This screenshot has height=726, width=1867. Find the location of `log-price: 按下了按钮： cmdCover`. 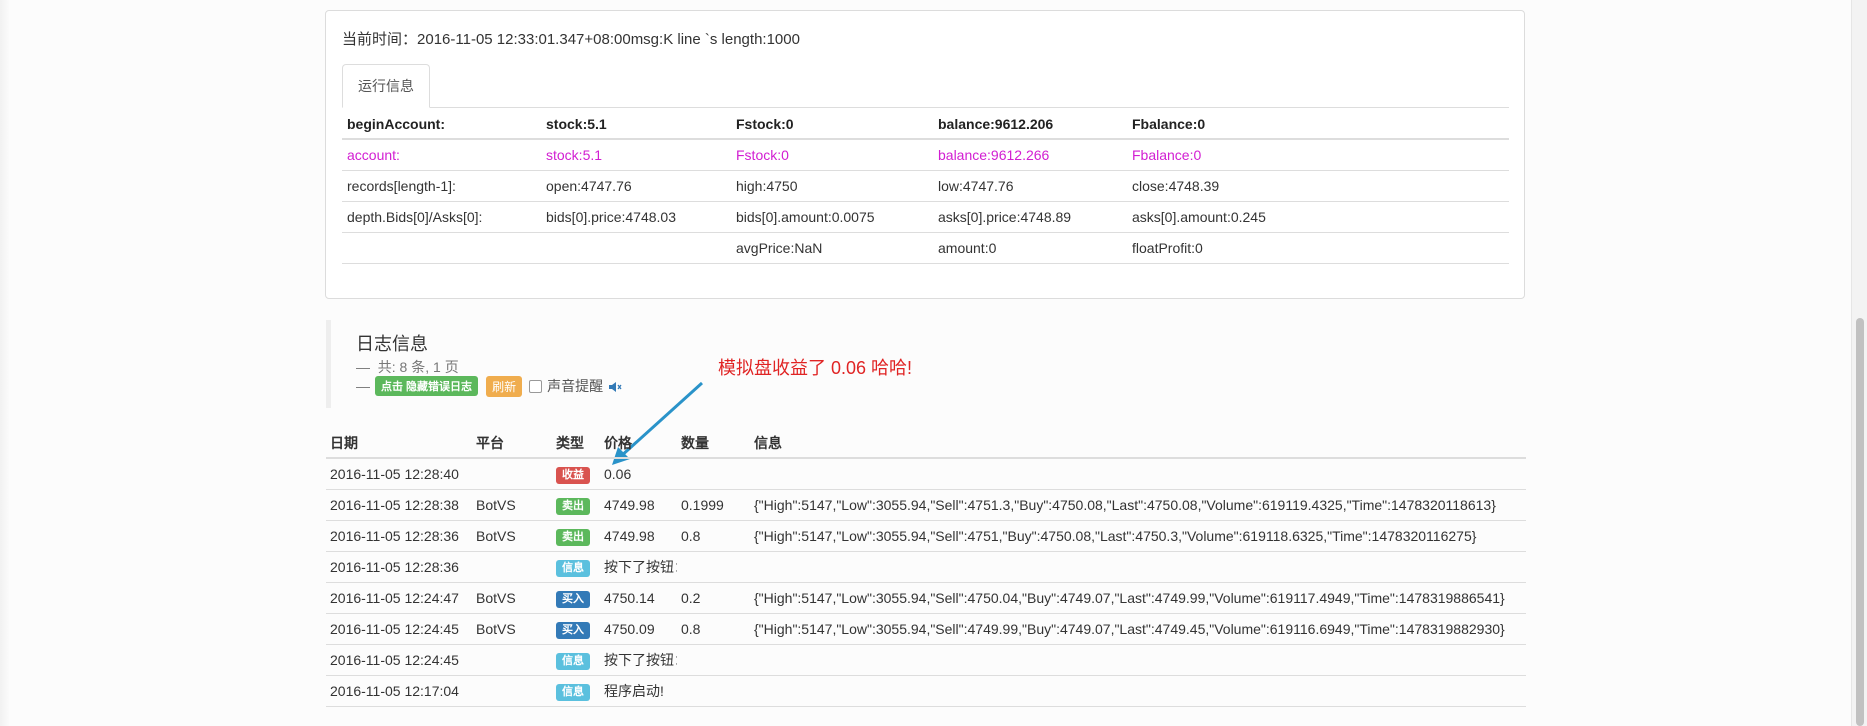

log-price: 按下了按钮： cmdCover is located at coordinates (638, 567).